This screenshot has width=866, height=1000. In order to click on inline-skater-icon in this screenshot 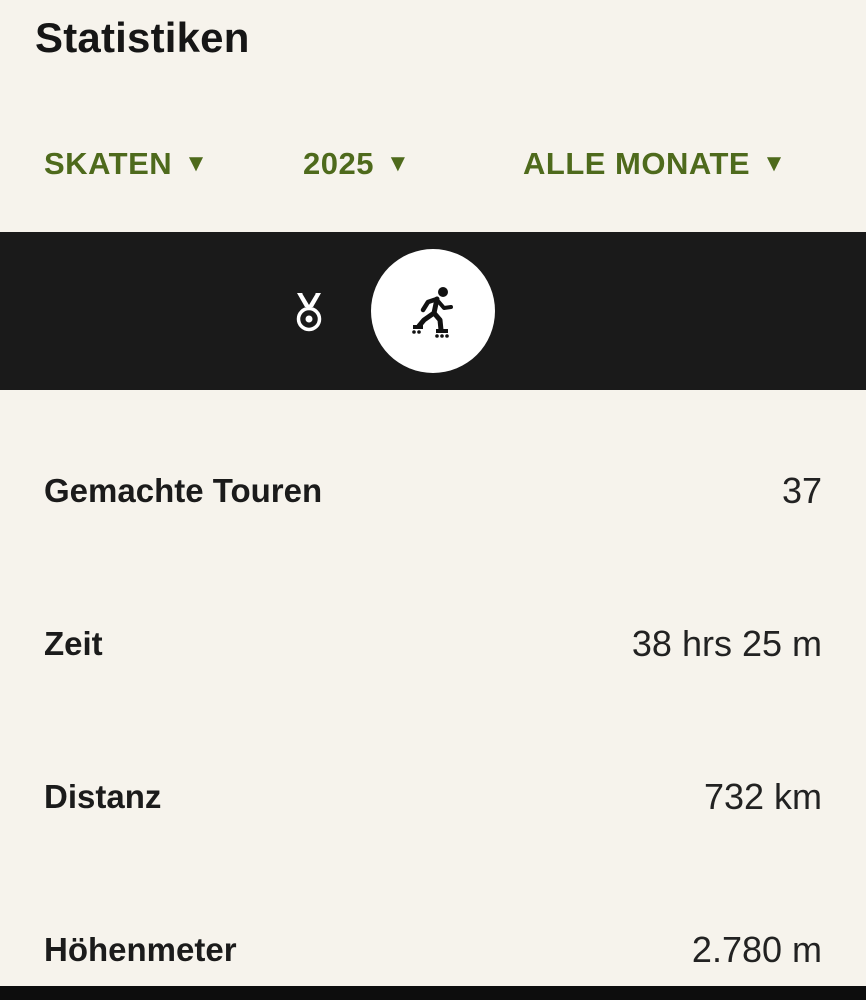, I will do `click(432, 312)`.